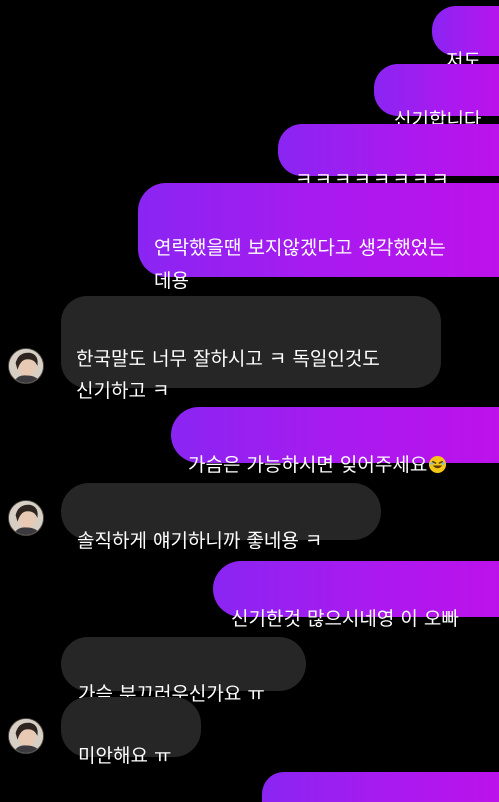 The height and width of the screenshot is (802, 499). Describe the element at coordinates (356, 595) in the screenshot. I see `message-bubble-sent: 신기한것 많으시네영 이 오빠` at that location.